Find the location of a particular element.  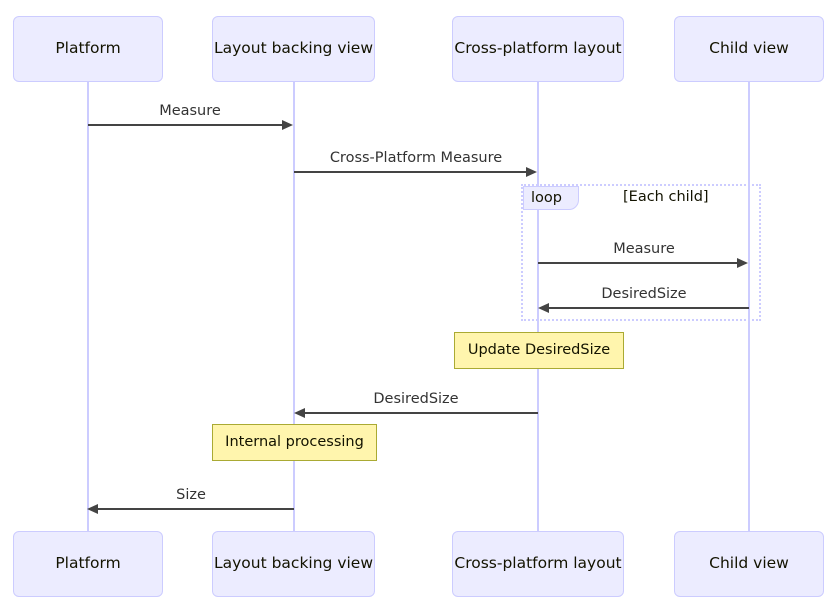

lifeline-platform is located at coordinates (88, 307).